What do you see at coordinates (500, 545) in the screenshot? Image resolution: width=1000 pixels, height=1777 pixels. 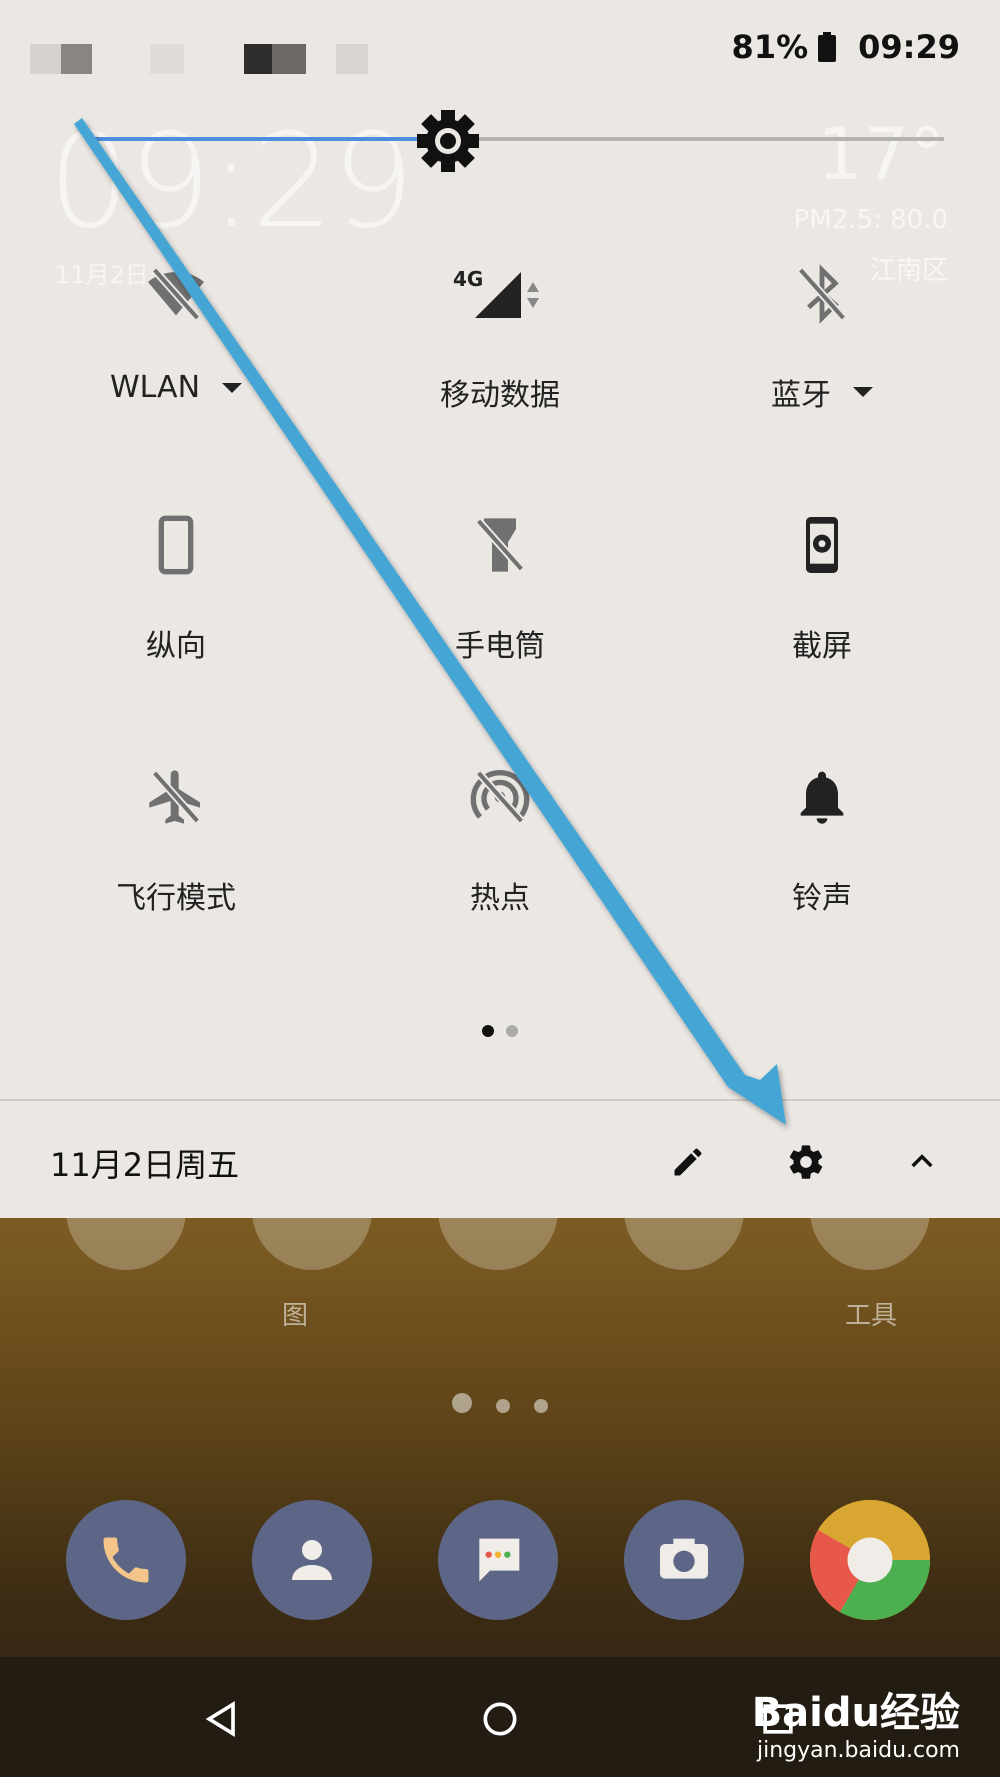 I see `flashlight-off-icon` at bounding box center [500, 545].